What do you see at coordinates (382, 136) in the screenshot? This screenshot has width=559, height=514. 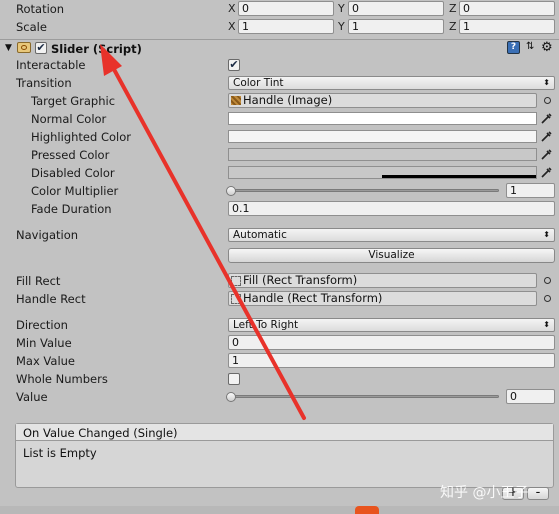 I see `highlighted-color-swatch` at bounding box center [382, 136].